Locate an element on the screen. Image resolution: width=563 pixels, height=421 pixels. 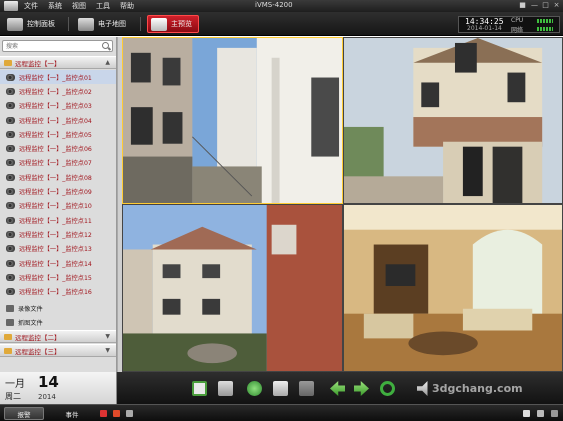
date-panel: 一月 14 周二 2014 is located at coordinates (58, 388).